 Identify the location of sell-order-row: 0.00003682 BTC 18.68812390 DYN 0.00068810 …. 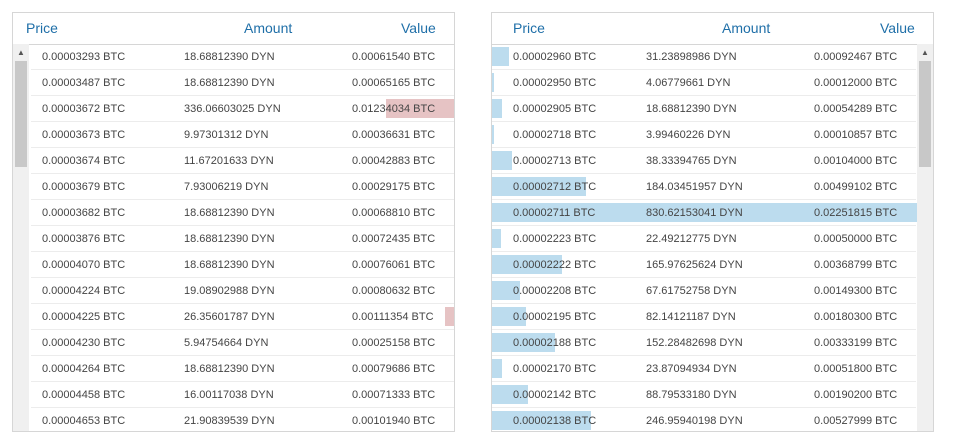
(242, 213).